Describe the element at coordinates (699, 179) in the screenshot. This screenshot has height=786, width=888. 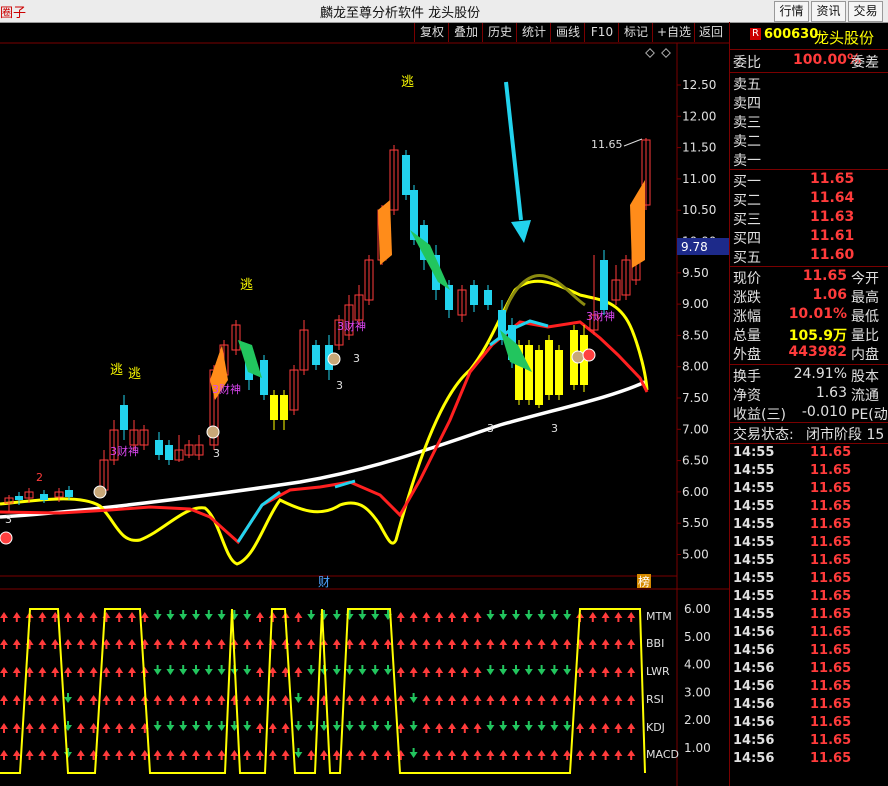
I see `price-axis-label: 11.00` at that location.